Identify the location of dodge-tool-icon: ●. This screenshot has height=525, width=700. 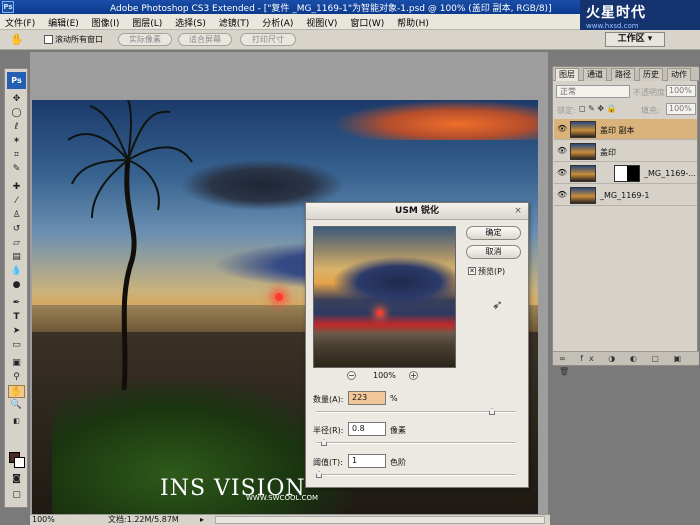
(16, 285).